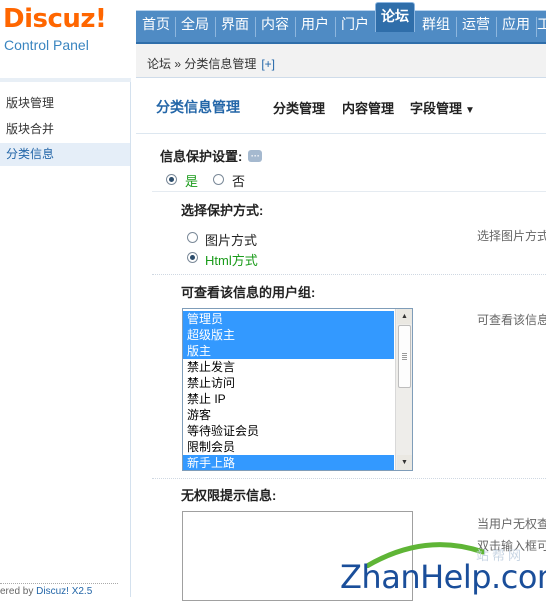 This screenshot has width=546, height=601. I want to click on list-item: 超级版主, so click(288, 335).